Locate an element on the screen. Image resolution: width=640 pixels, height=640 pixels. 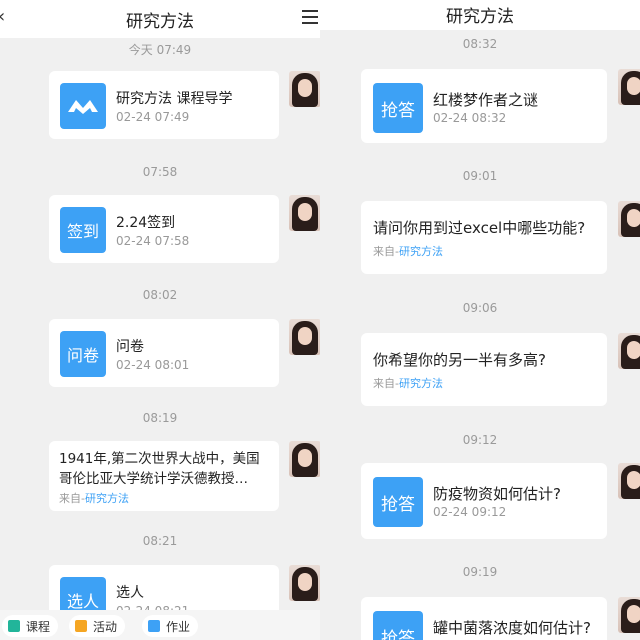
timestamp: 07:58 is located at coordinates (160, 172).